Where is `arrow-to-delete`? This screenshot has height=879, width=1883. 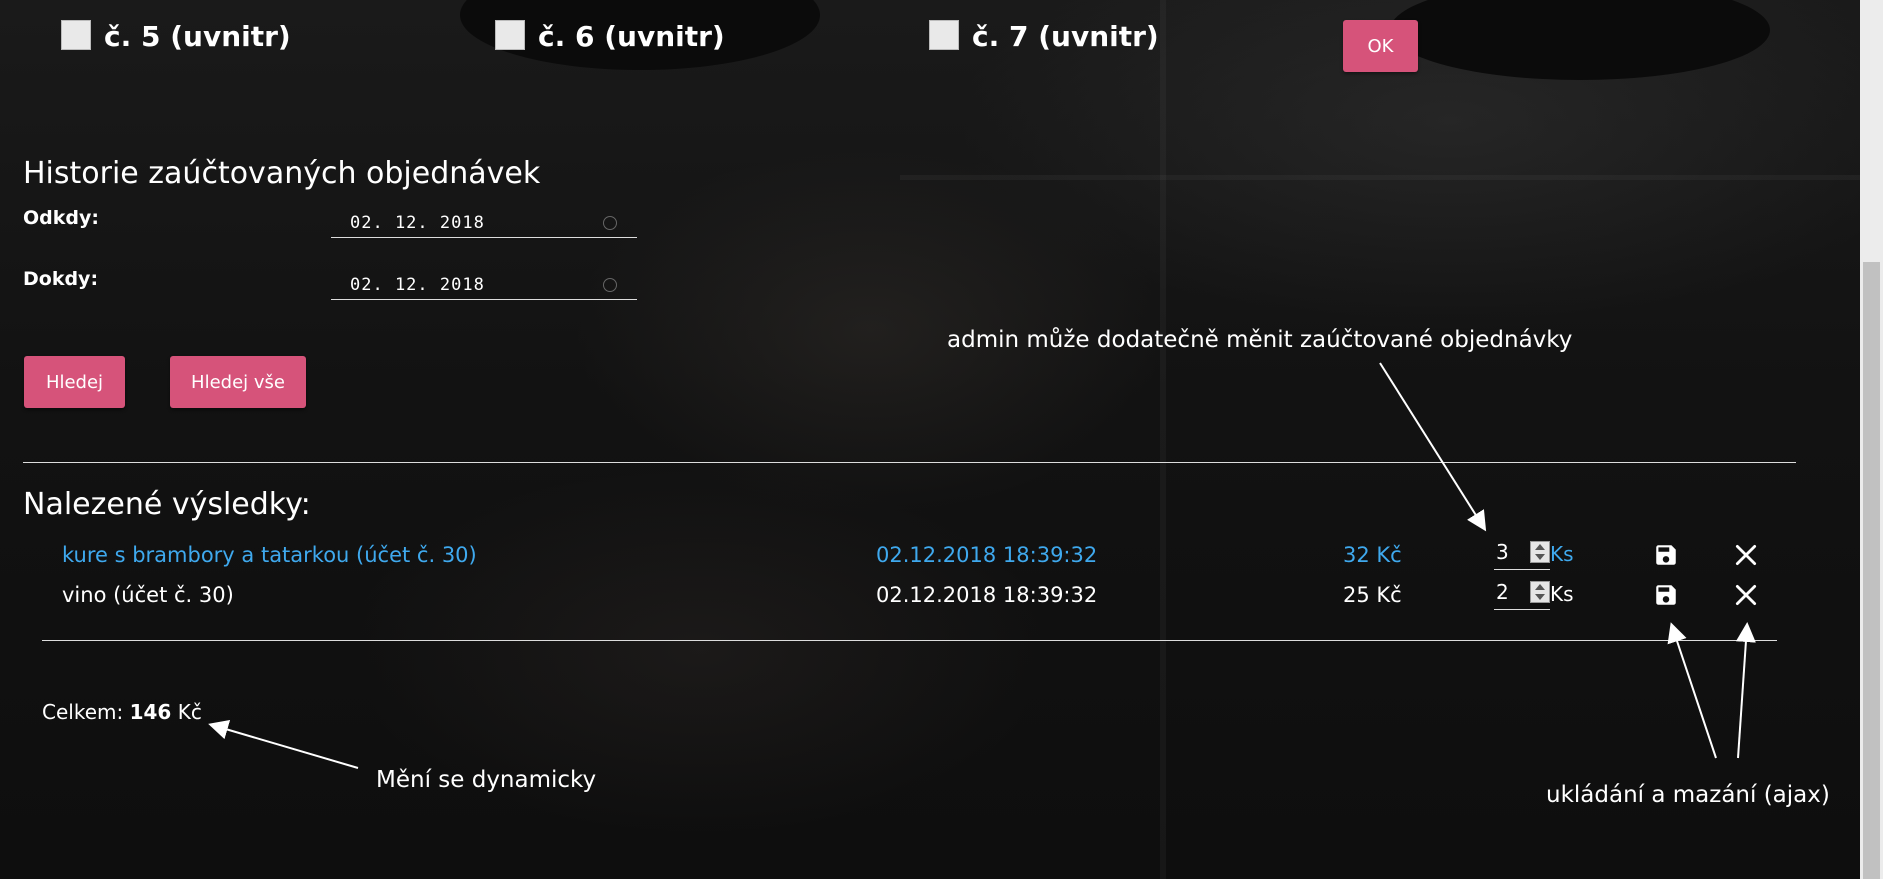
arrow-to-delete is located at coordinates (1745, 690).